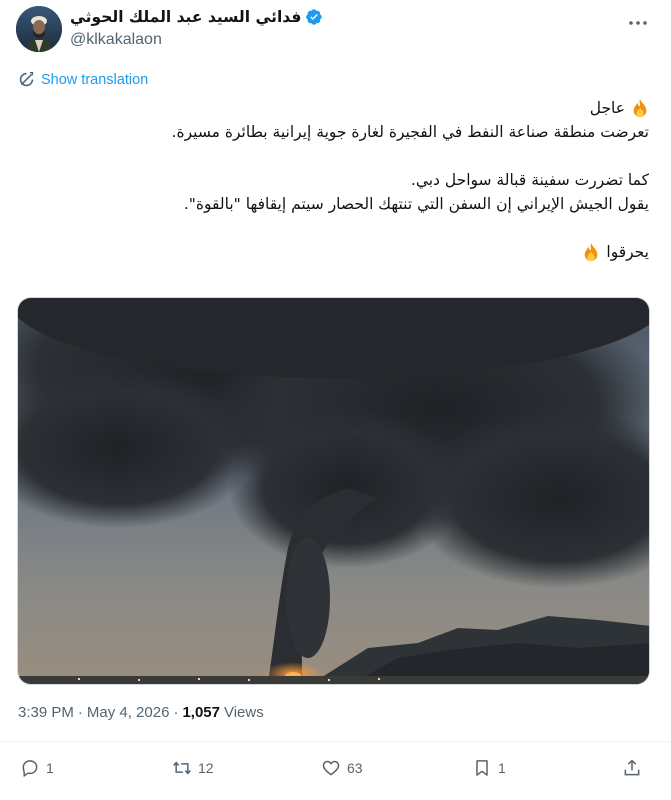  Describe the element at coordinates (206, 768) in the screenshot. I see `repost-count: 12` at that location.